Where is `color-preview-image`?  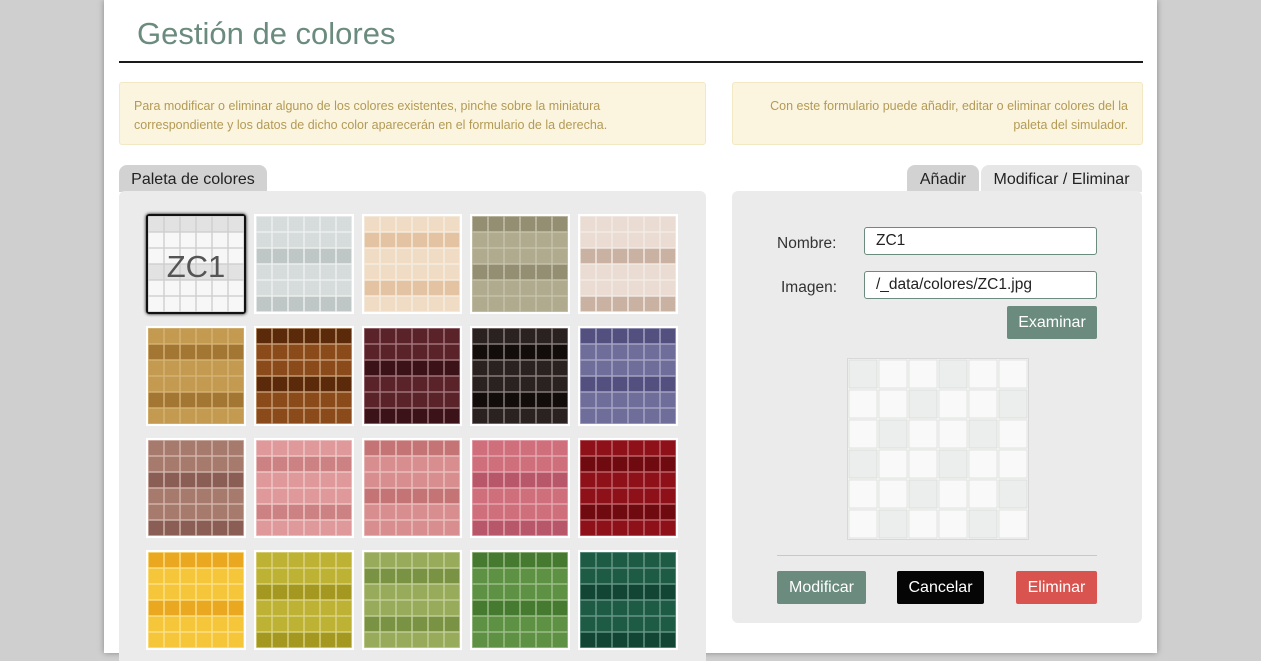
color-preview-image is located at coordinates (938, 449).